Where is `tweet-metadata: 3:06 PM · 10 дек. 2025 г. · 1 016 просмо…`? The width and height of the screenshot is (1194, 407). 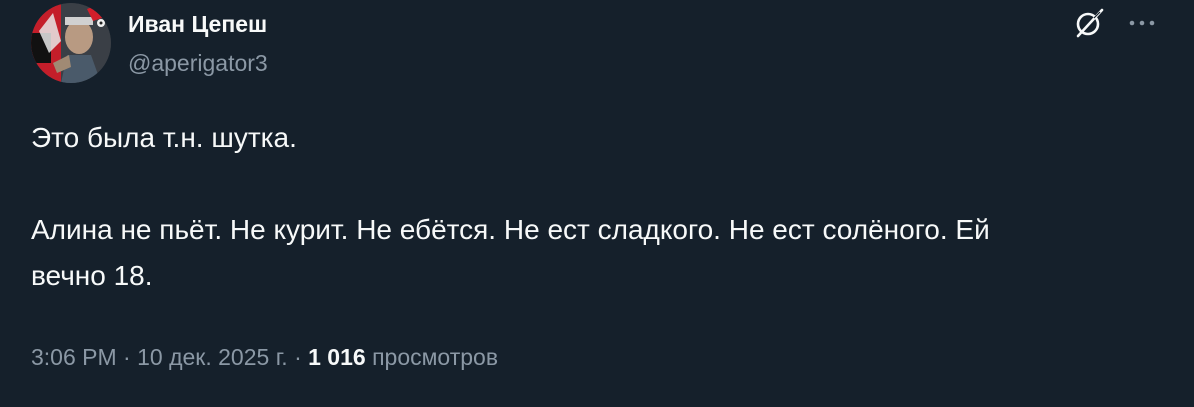 tweet-metadata: 3:06 PM · 10 дек. 2025 г. · 1 016 просмо… is located at coordinates (264, 357).